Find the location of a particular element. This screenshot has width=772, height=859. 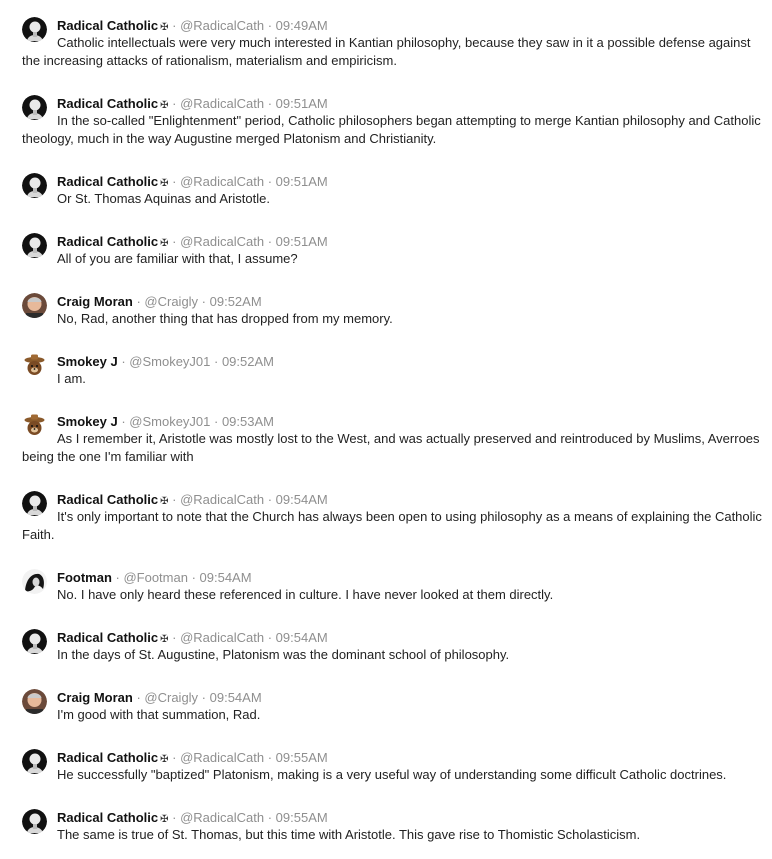

message-header: Smokey J · @SmokeyJ01 · 09:53AM is located at coordinates (165, 422).